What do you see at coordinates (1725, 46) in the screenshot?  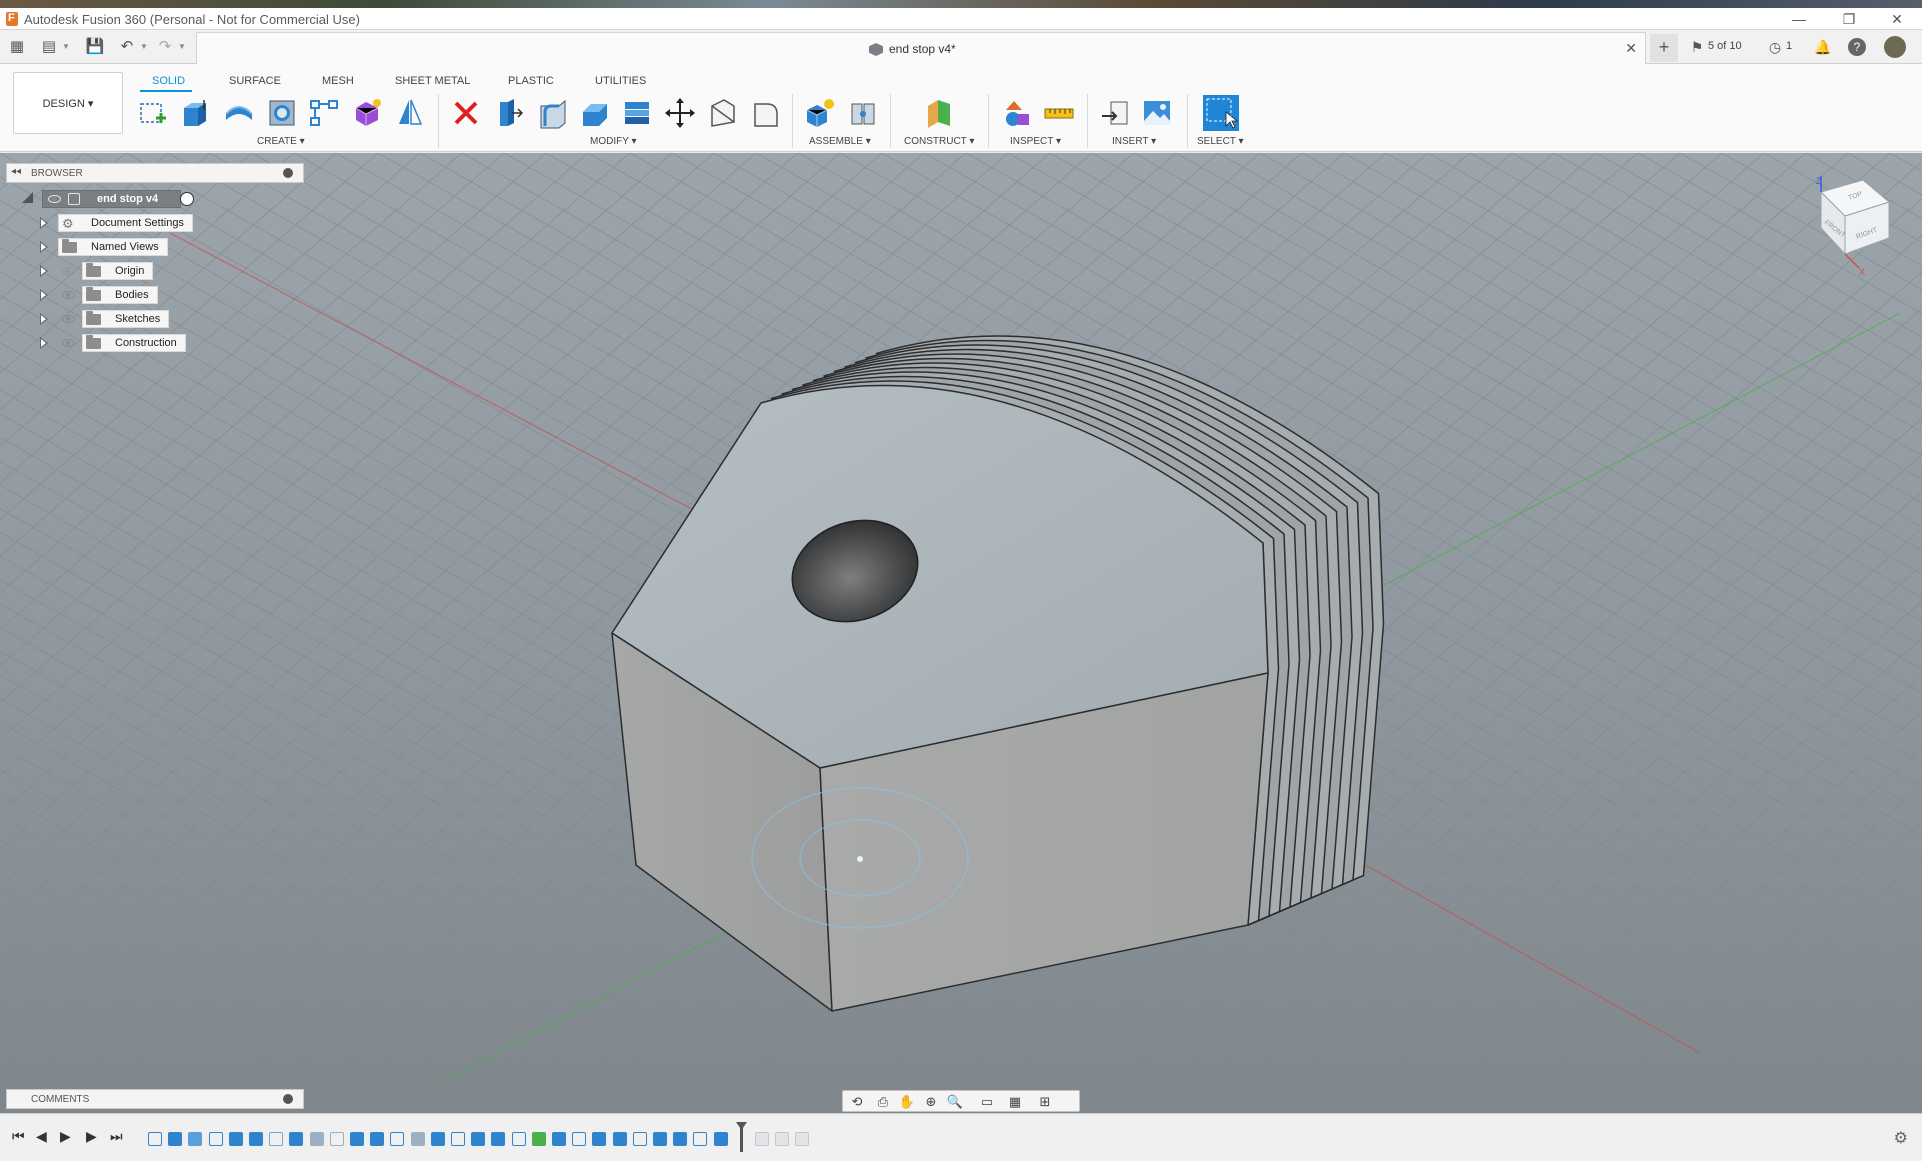 I see `job-status-count: 5 of 10` at bounding box center [1725, 46].